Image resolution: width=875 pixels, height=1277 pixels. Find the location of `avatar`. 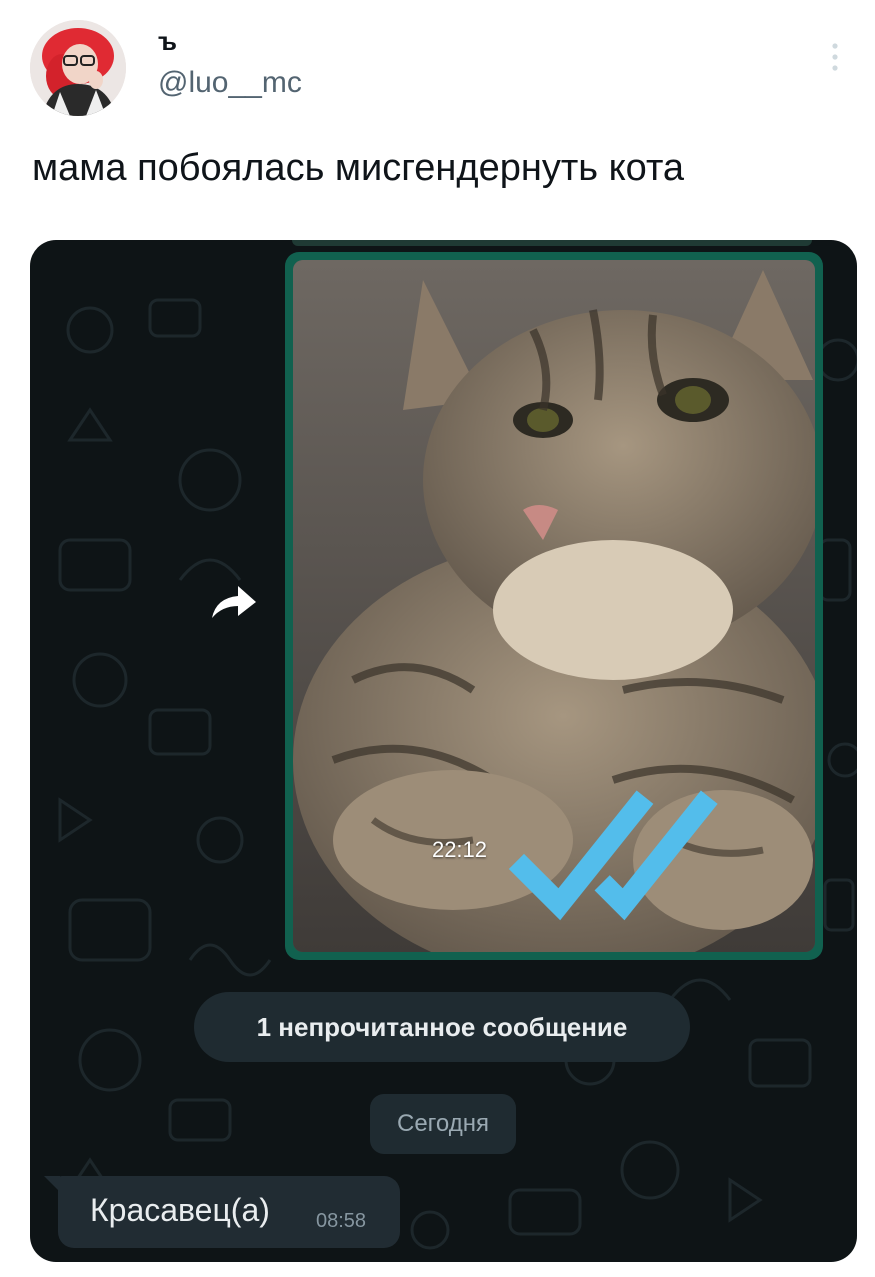

avatar is located at coordinates (78, 68).